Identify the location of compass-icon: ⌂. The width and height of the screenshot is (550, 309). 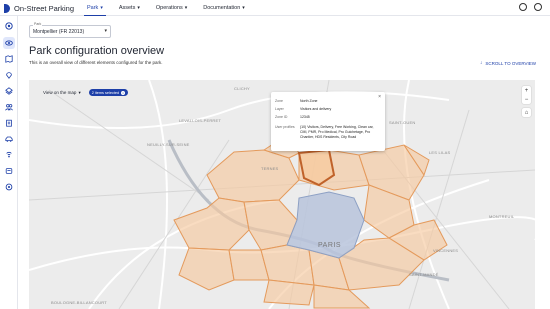
(526, 112).